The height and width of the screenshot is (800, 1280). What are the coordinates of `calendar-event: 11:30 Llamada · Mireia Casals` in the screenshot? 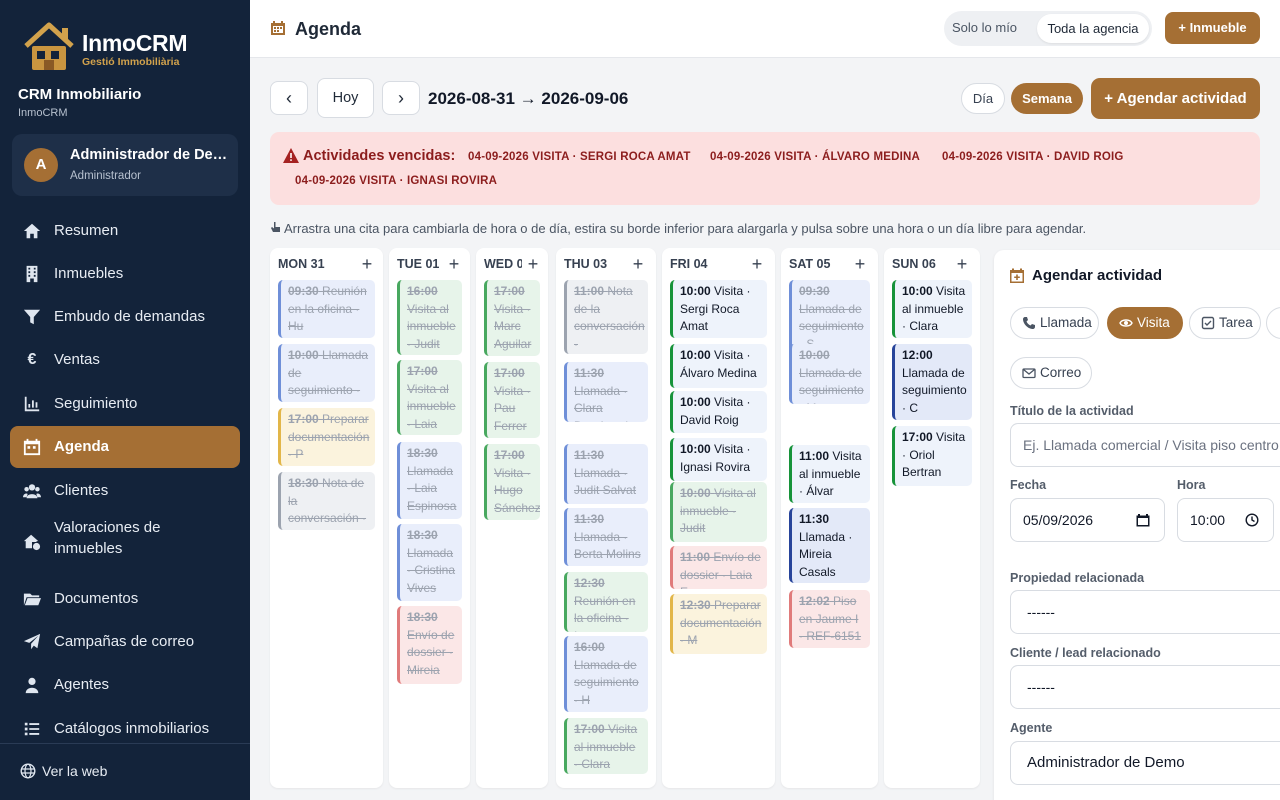 It's located at (829, 545).